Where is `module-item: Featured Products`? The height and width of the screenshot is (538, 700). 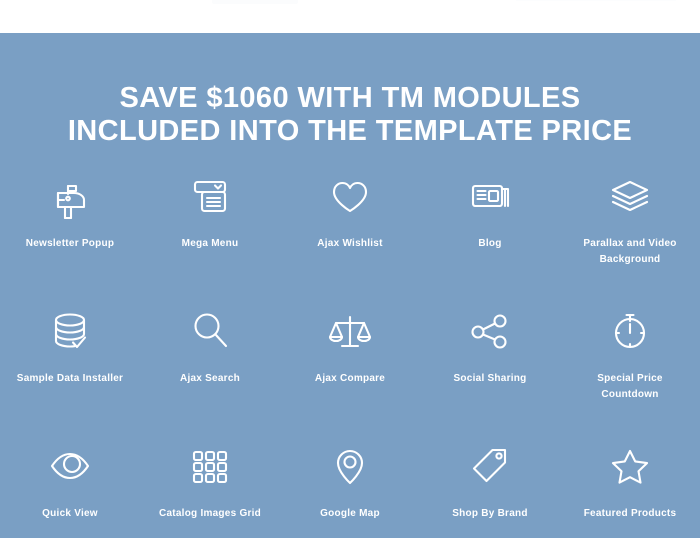 module-item: Featured Products is located at coordinates (630, 487).